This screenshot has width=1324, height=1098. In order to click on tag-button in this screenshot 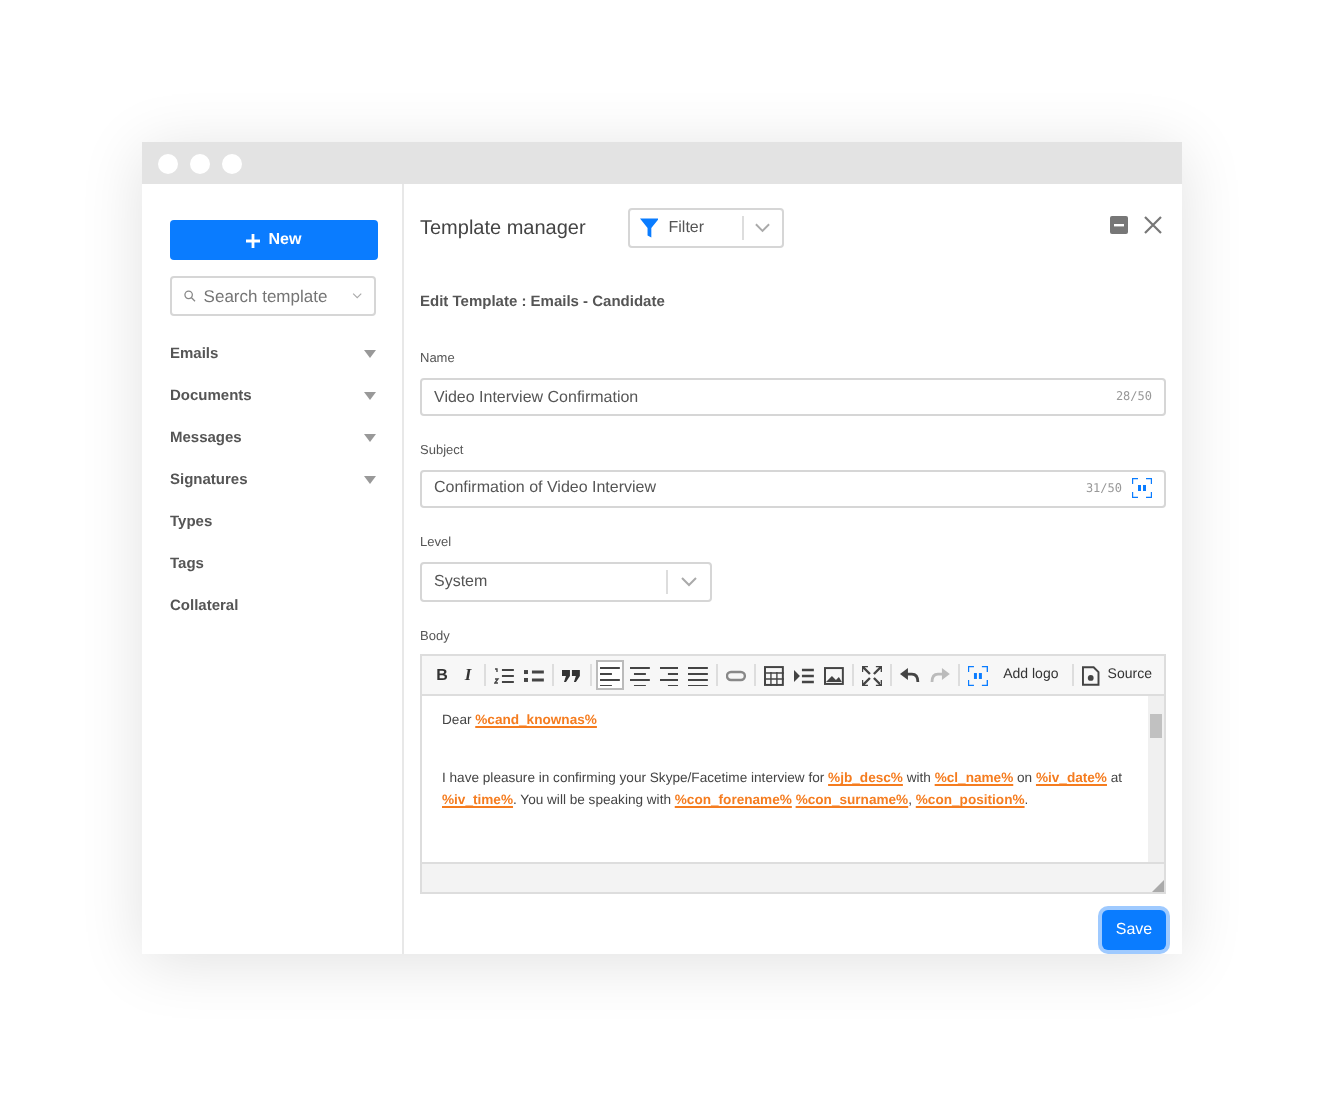, I will do `click(977, 675)`.